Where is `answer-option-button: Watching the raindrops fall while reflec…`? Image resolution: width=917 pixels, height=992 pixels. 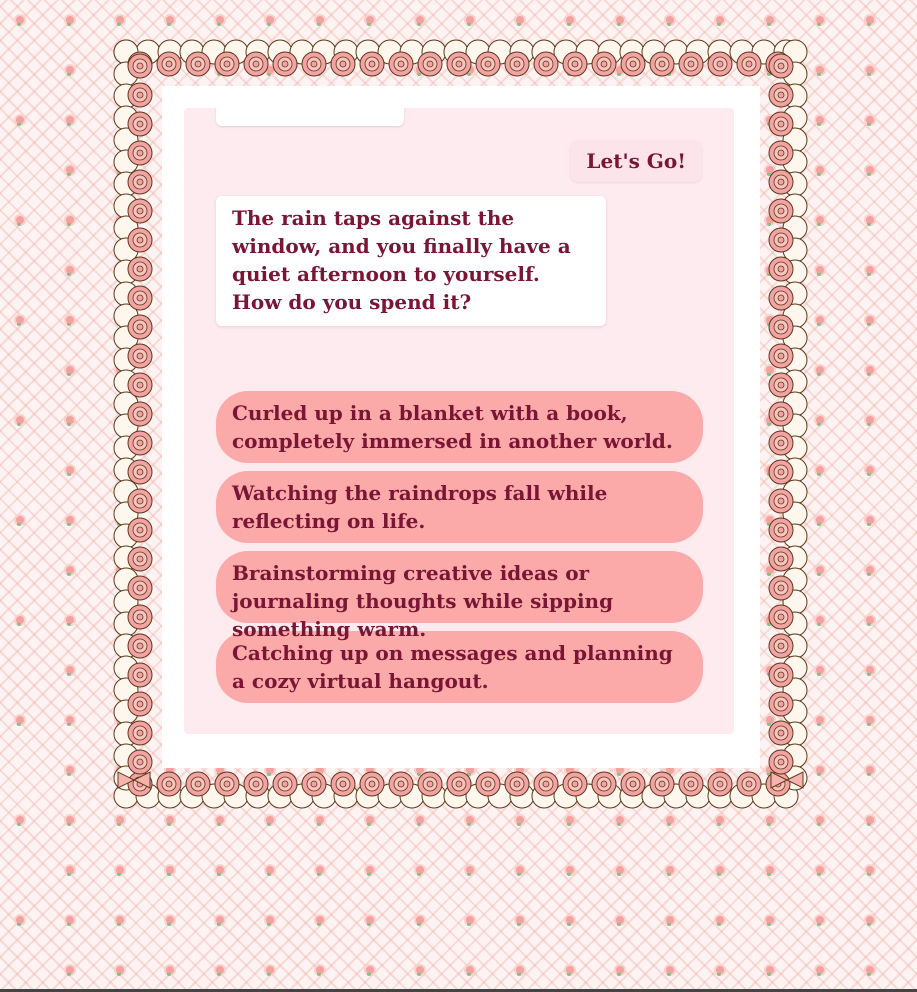
answer-option-button: Watching the raindrops fall while reflec… is located at coordinates (459, 507).